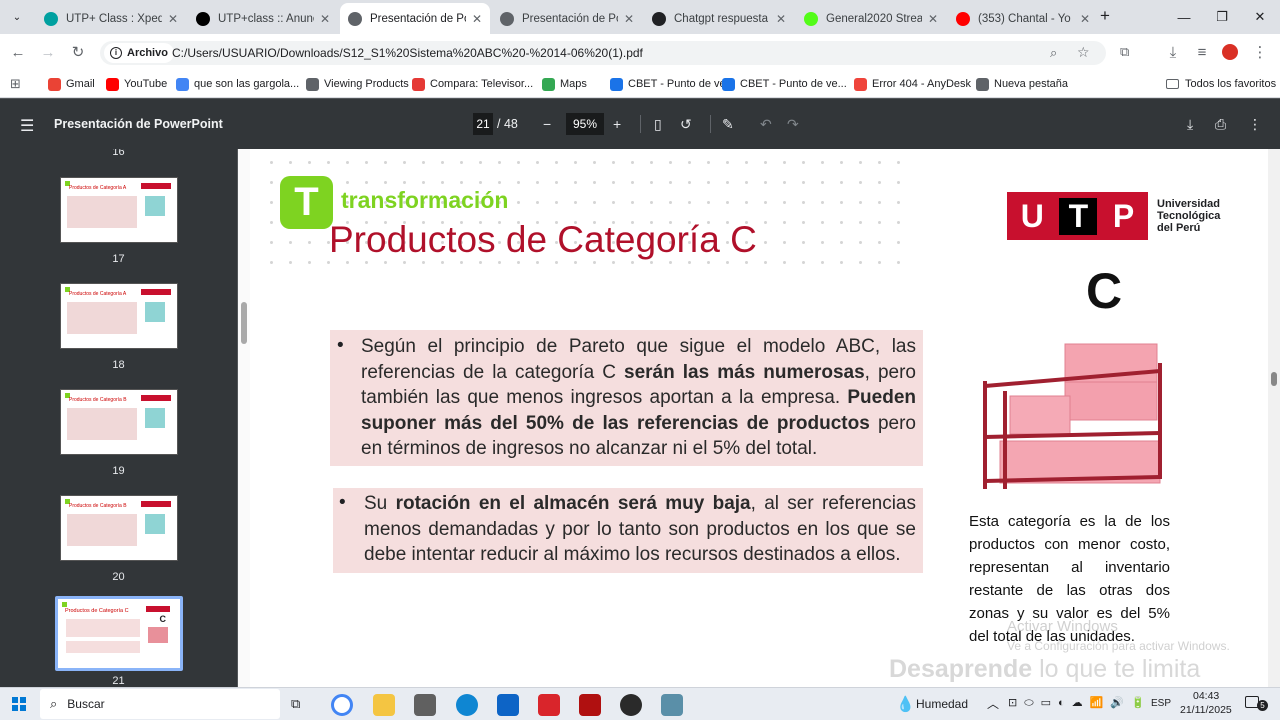  Describe the element at coordinates (585, 124) in the screenshot. I see `zoom-input: 95%` at that location.